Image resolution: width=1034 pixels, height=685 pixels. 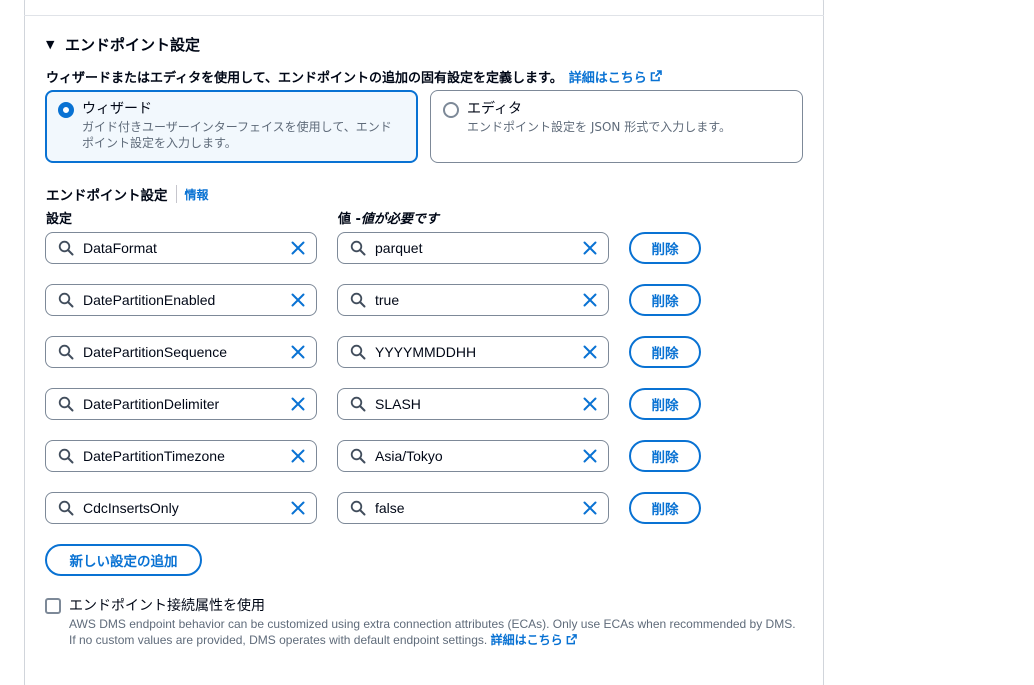 I want to click on editor-radio, so click(x=451, y=110).